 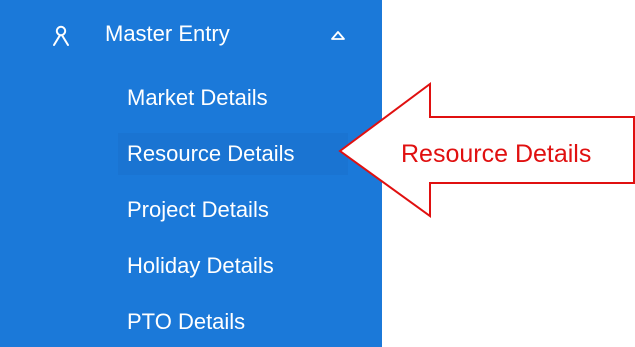 I want to click on sidebar-item-pto-details: PTO Details, so click(x=233, y=322).